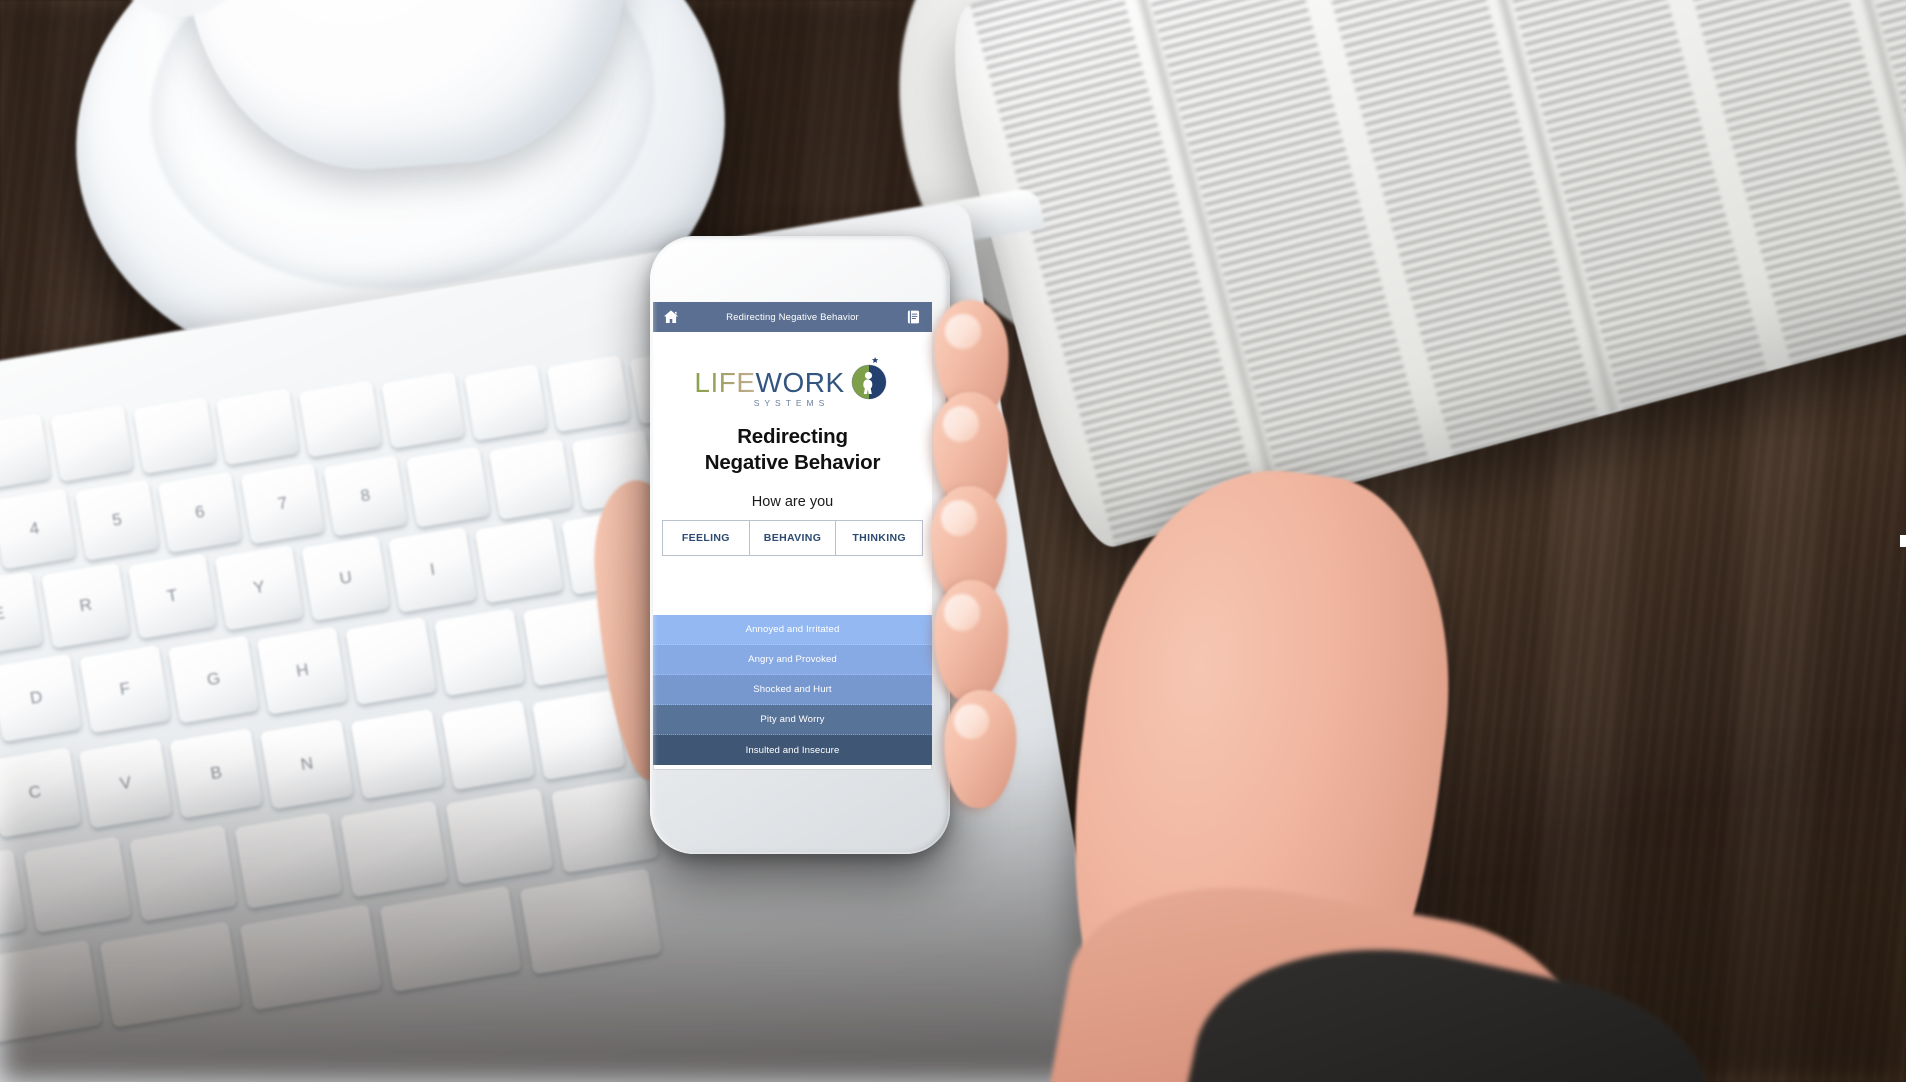 This screenshot has width=1906, height=1082. What do you see at coordinates (792, 502) in the screenshot?
I see `page-subtitle: How are you` at bounding box center [792, 502].